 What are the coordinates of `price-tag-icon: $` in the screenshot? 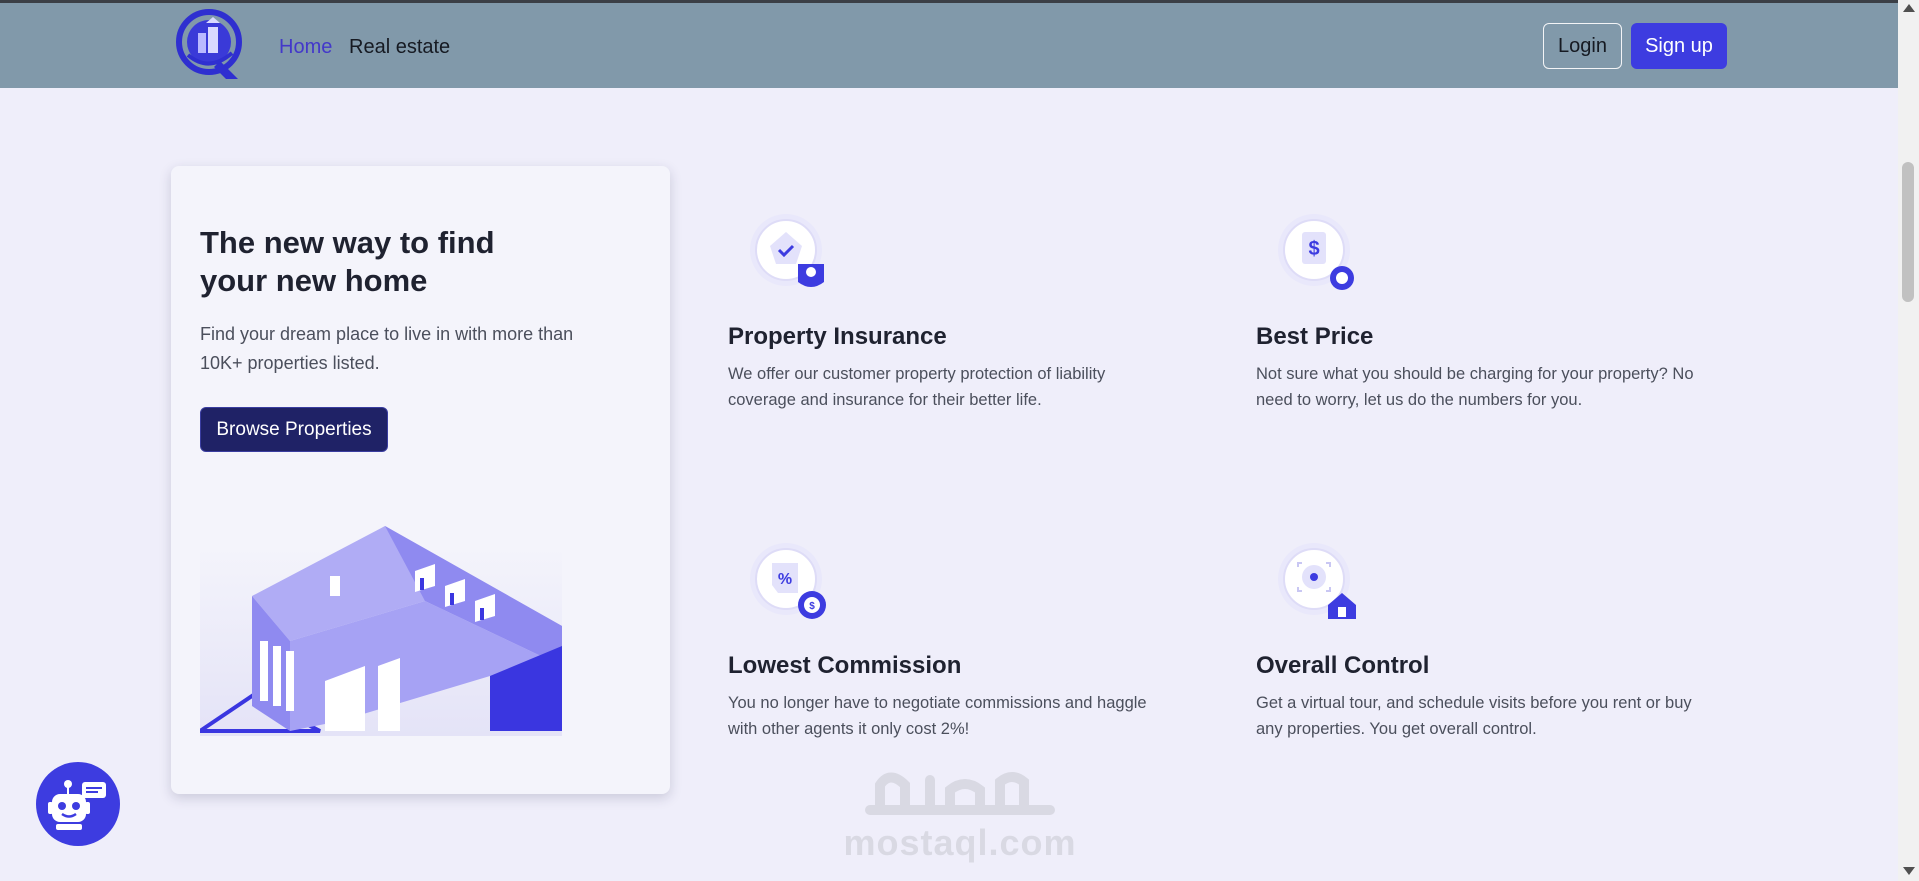 It's located at (1316, 252).